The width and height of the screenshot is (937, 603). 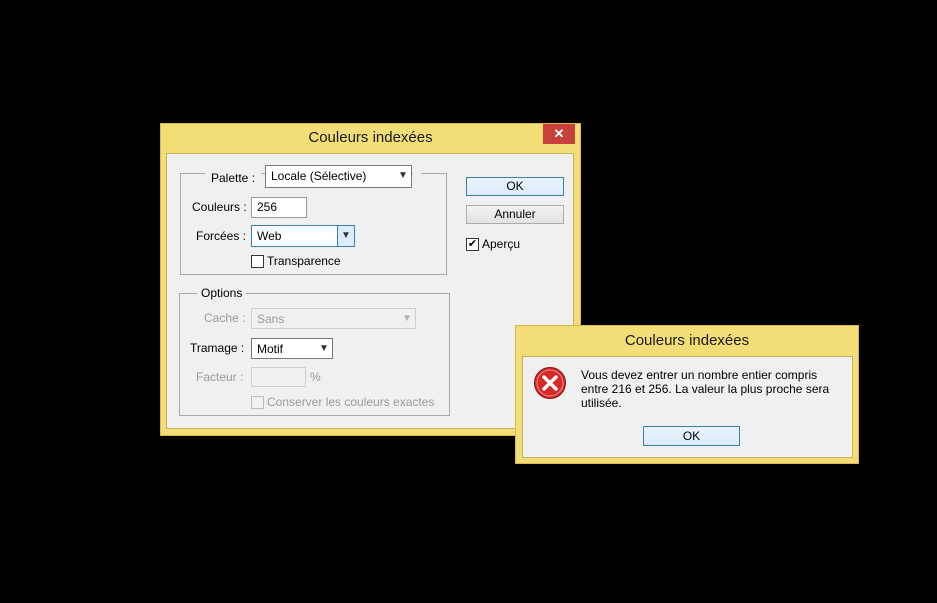 What do you see at coordinates (351, 402) in the screenshot?
I see `conserver-label: Conserver les couleurs exactes` at bounding box center [351, 402].